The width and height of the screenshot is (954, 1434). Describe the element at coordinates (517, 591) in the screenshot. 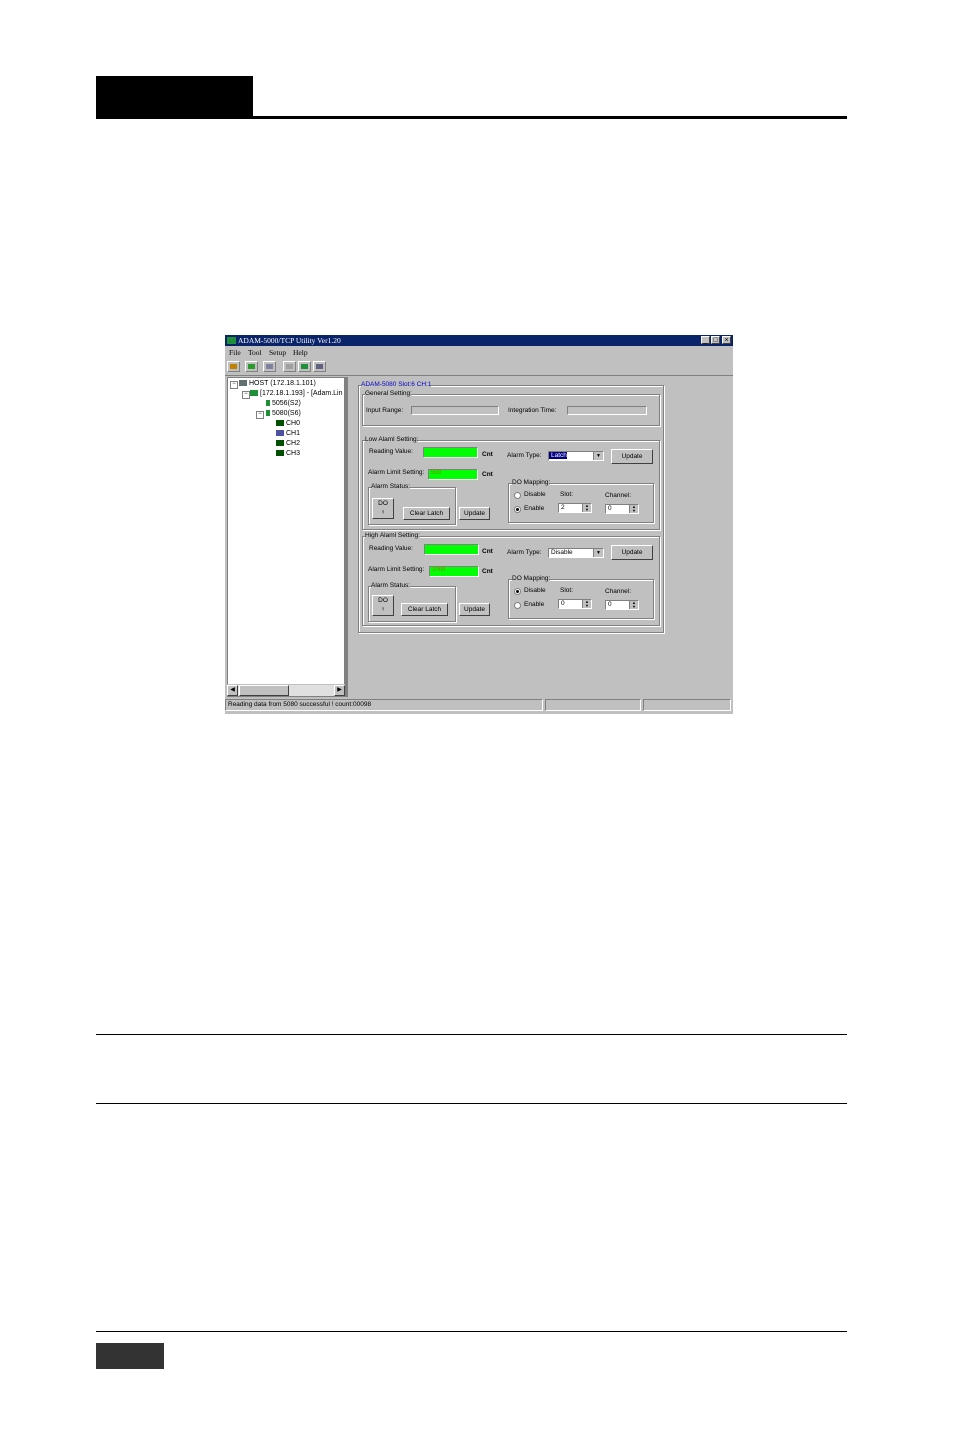

I see `high-disable-radio` at that location.